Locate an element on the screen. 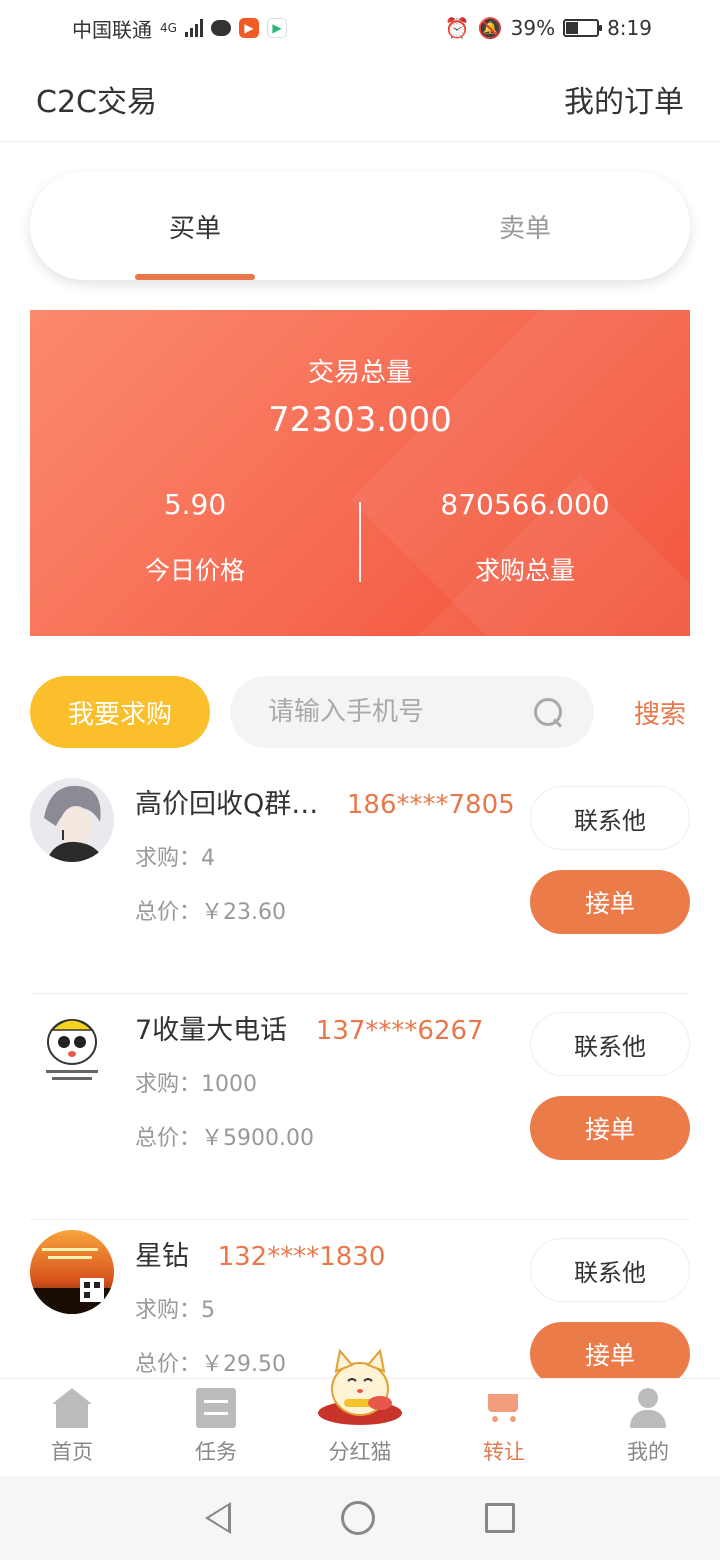 This screenshot has height=1560, width=720. clock: 8:19 is located at coordinates (629, 28).